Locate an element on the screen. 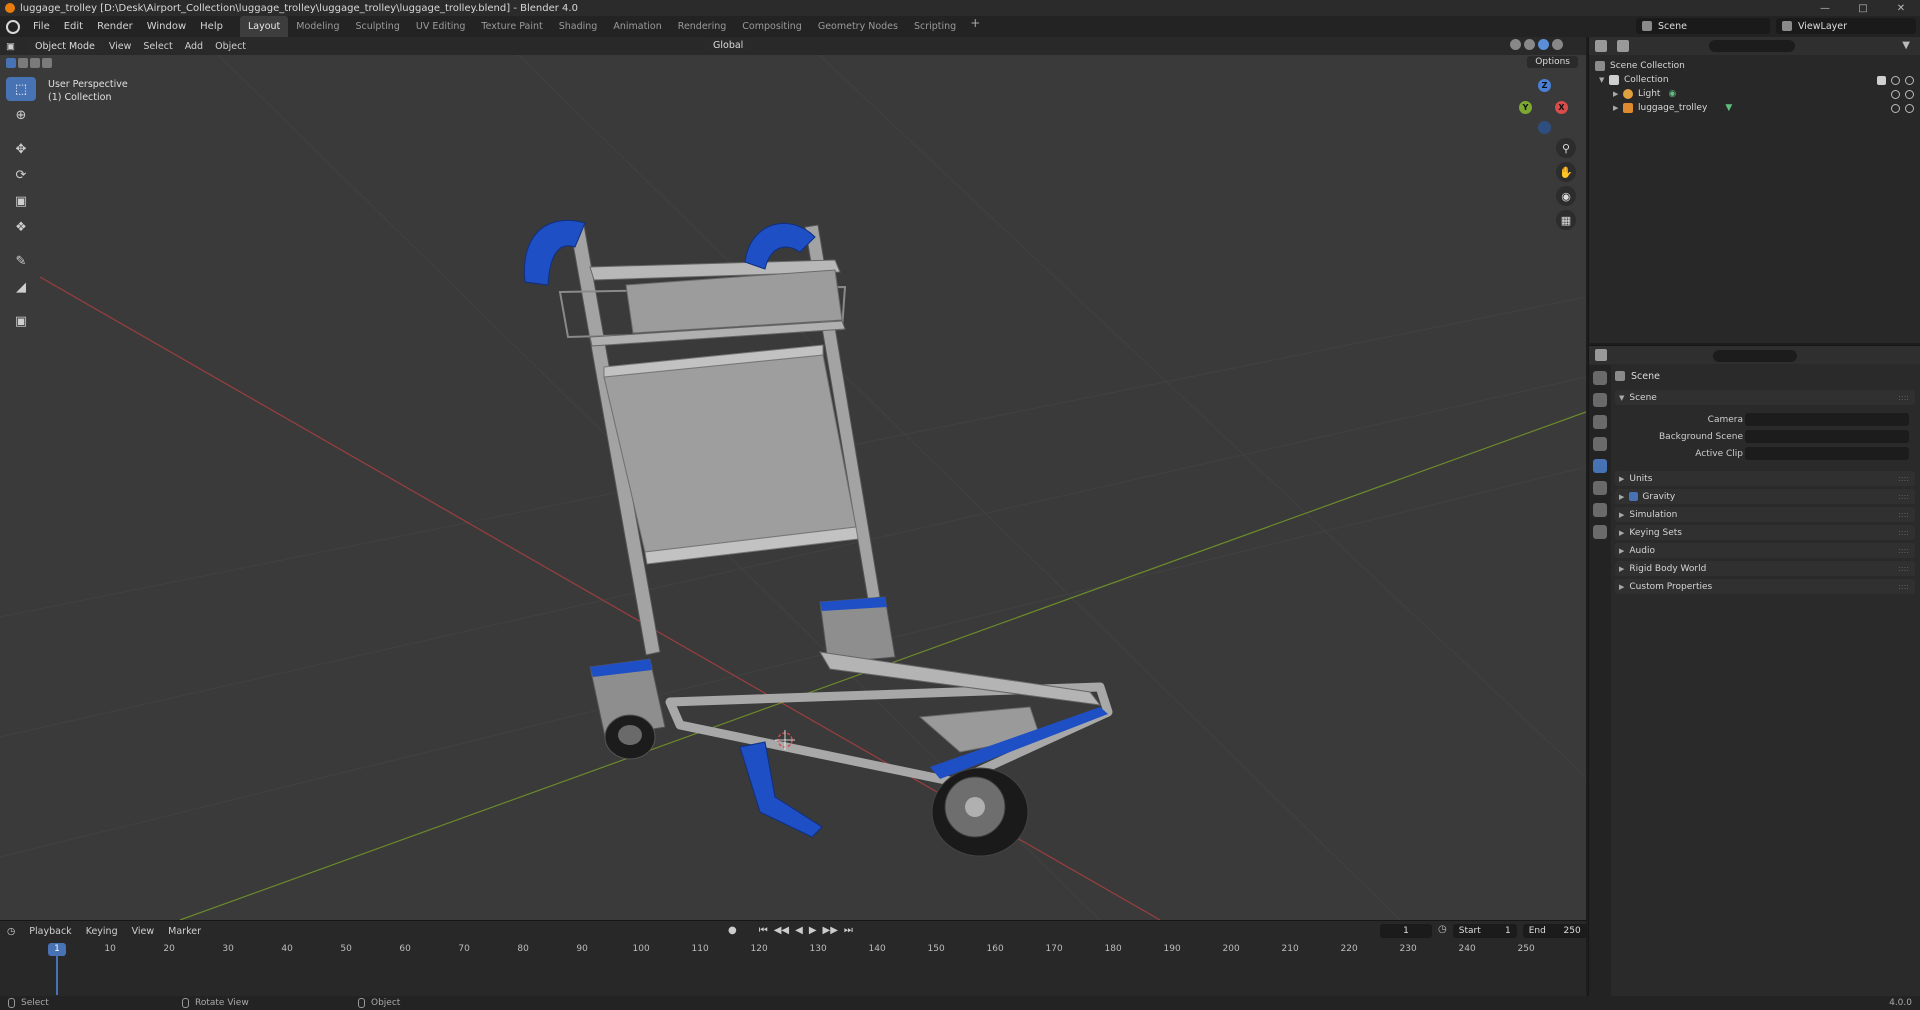 The height and width of the screenshot is (1010, 1920). panel-audio: ▶ Audio :::: is located at coordinates (1765, 550).